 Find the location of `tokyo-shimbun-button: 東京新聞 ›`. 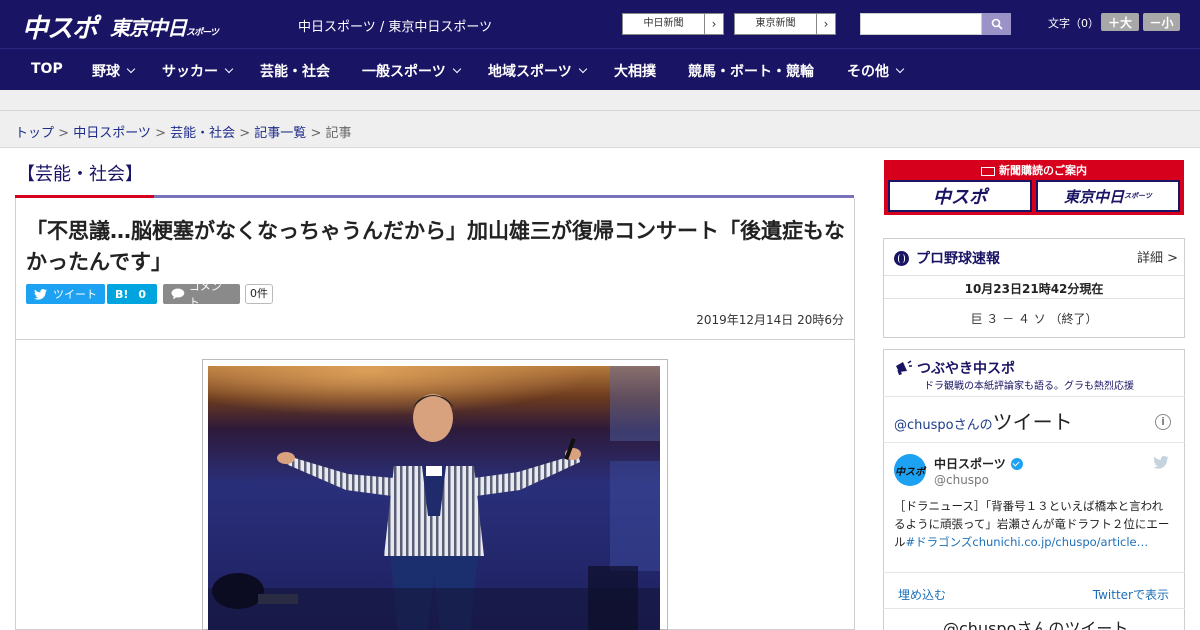

tokyo-shimbun-button: 東京新聞 › is located at coordinates (785, 24).